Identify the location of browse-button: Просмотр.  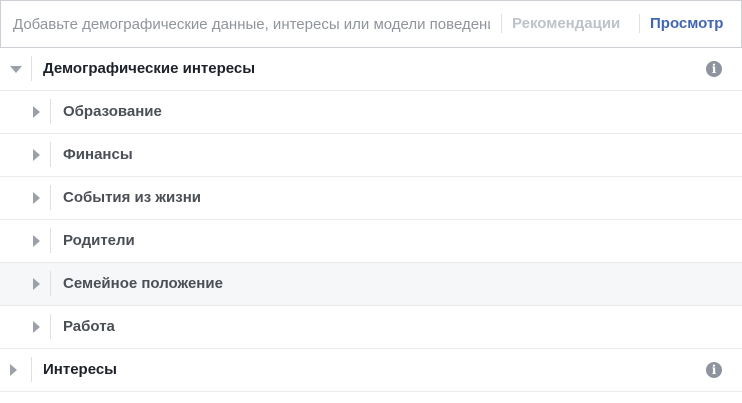
(686, 24).